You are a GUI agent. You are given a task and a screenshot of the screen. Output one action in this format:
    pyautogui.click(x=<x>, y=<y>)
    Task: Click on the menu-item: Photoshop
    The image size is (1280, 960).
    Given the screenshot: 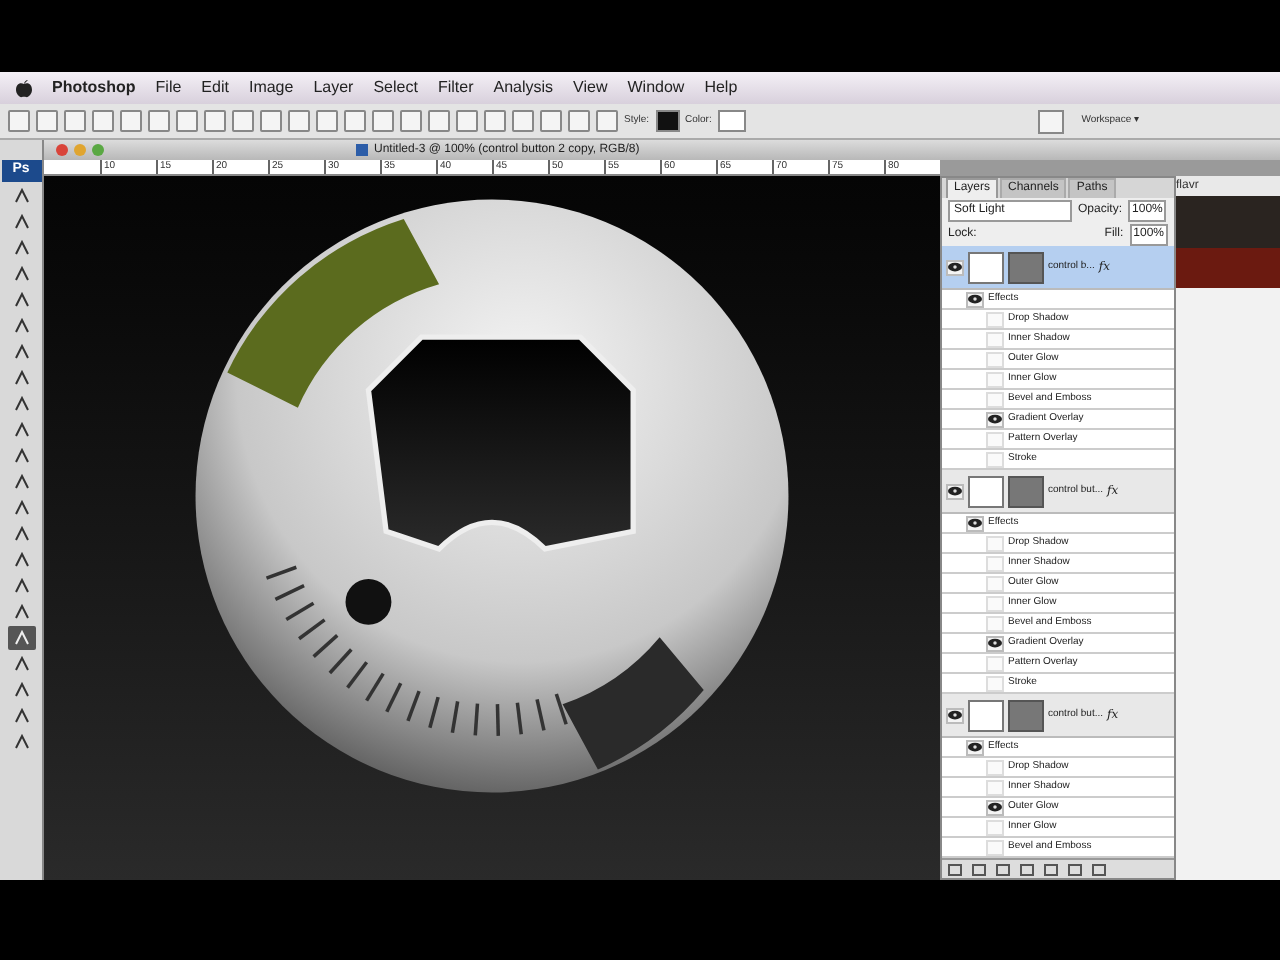 What is the action you would take?
    pyautogui.click(x=94, y=88)
    